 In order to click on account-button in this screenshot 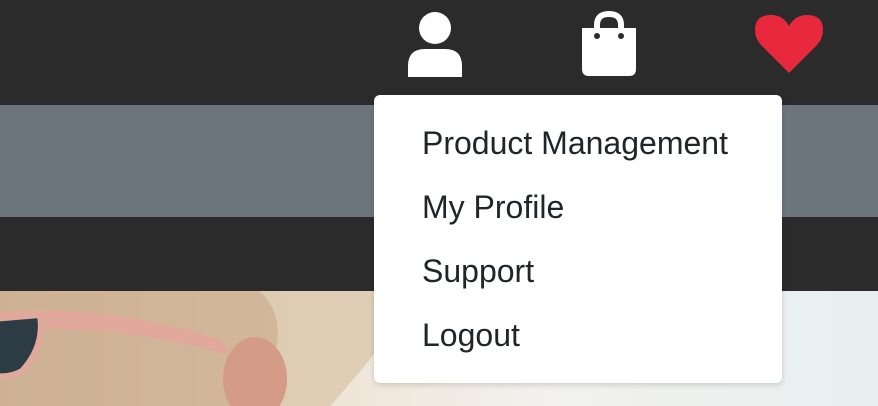, I will do `click(435, 44)`.